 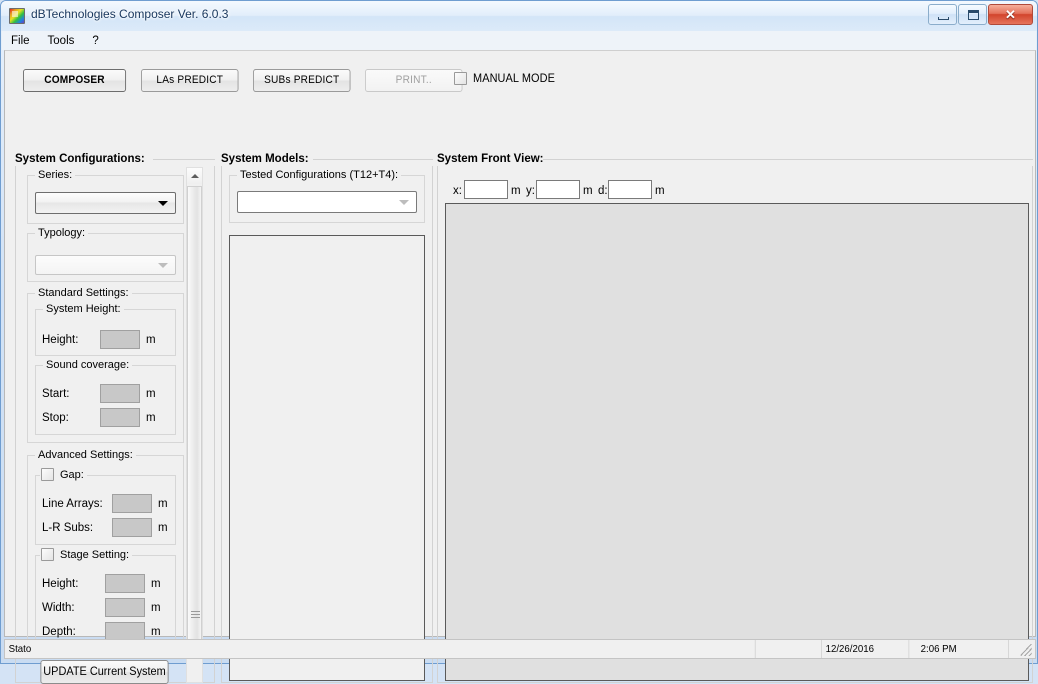 I want to click on coord-x-label: x:, so click(x=457, y=191).